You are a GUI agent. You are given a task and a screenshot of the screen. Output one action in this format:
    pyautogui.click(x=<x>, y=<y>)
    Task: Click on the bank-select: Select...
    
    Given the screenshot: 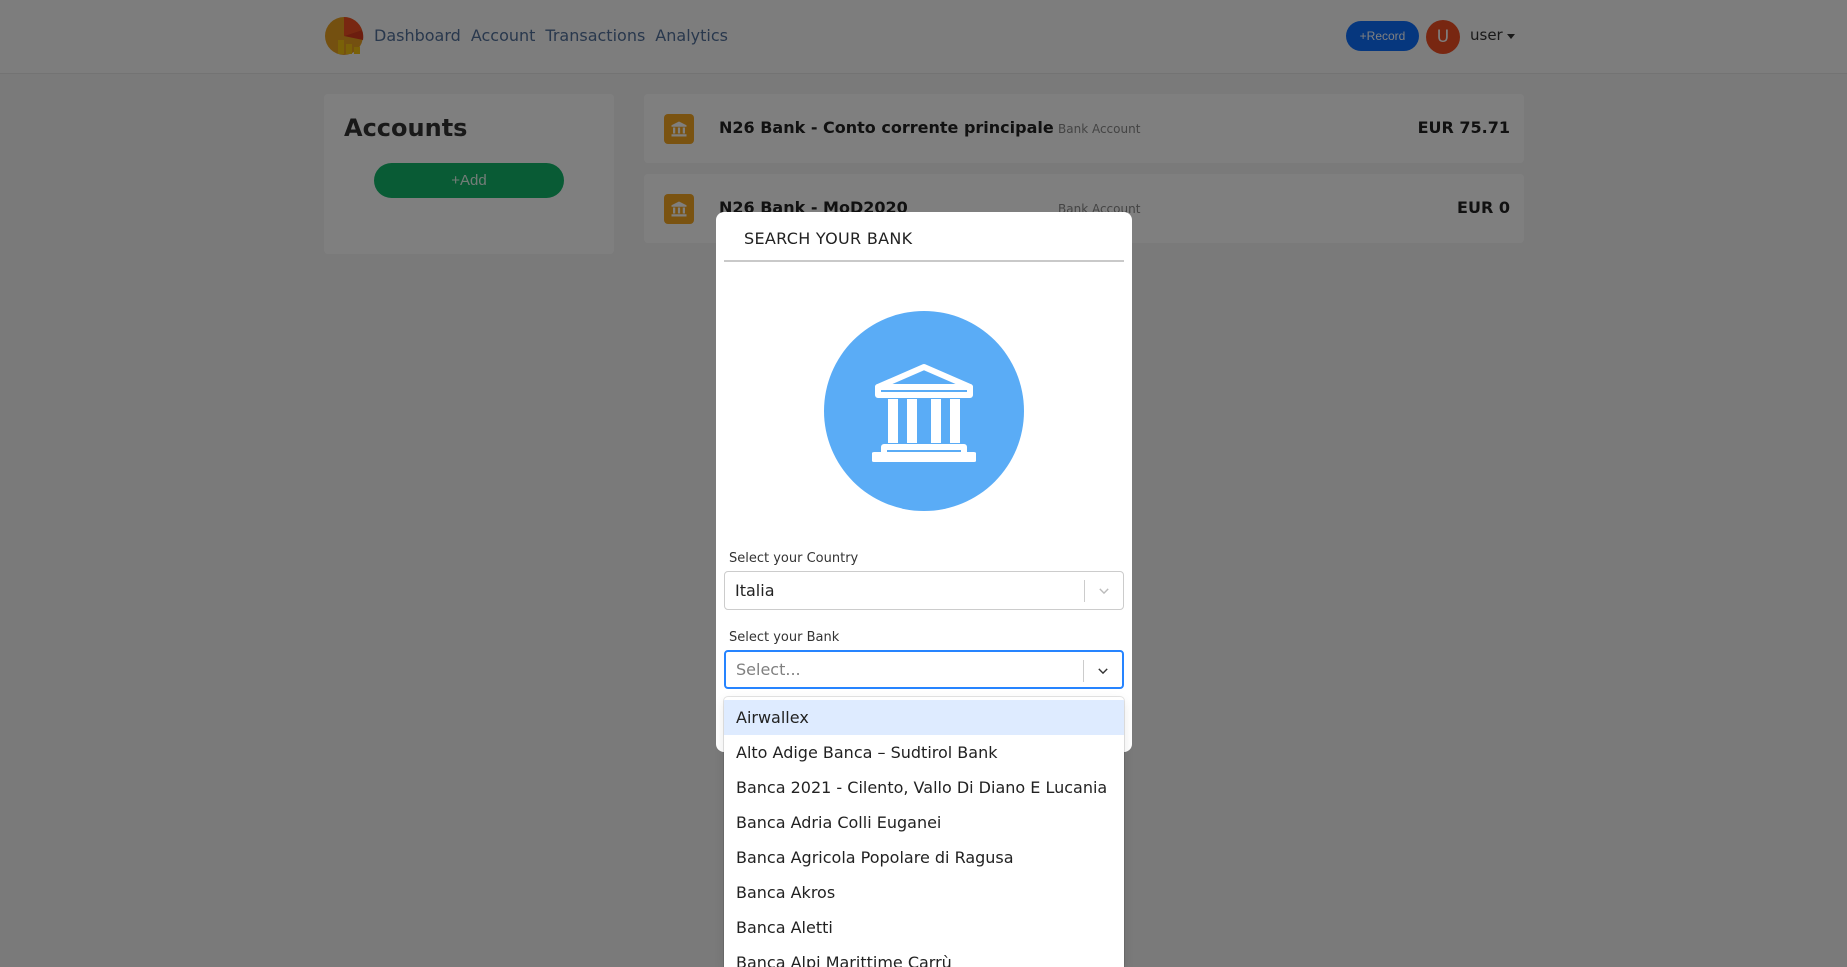 What is the action you would take?
    pyautogui.click(x=924, y=669)
    